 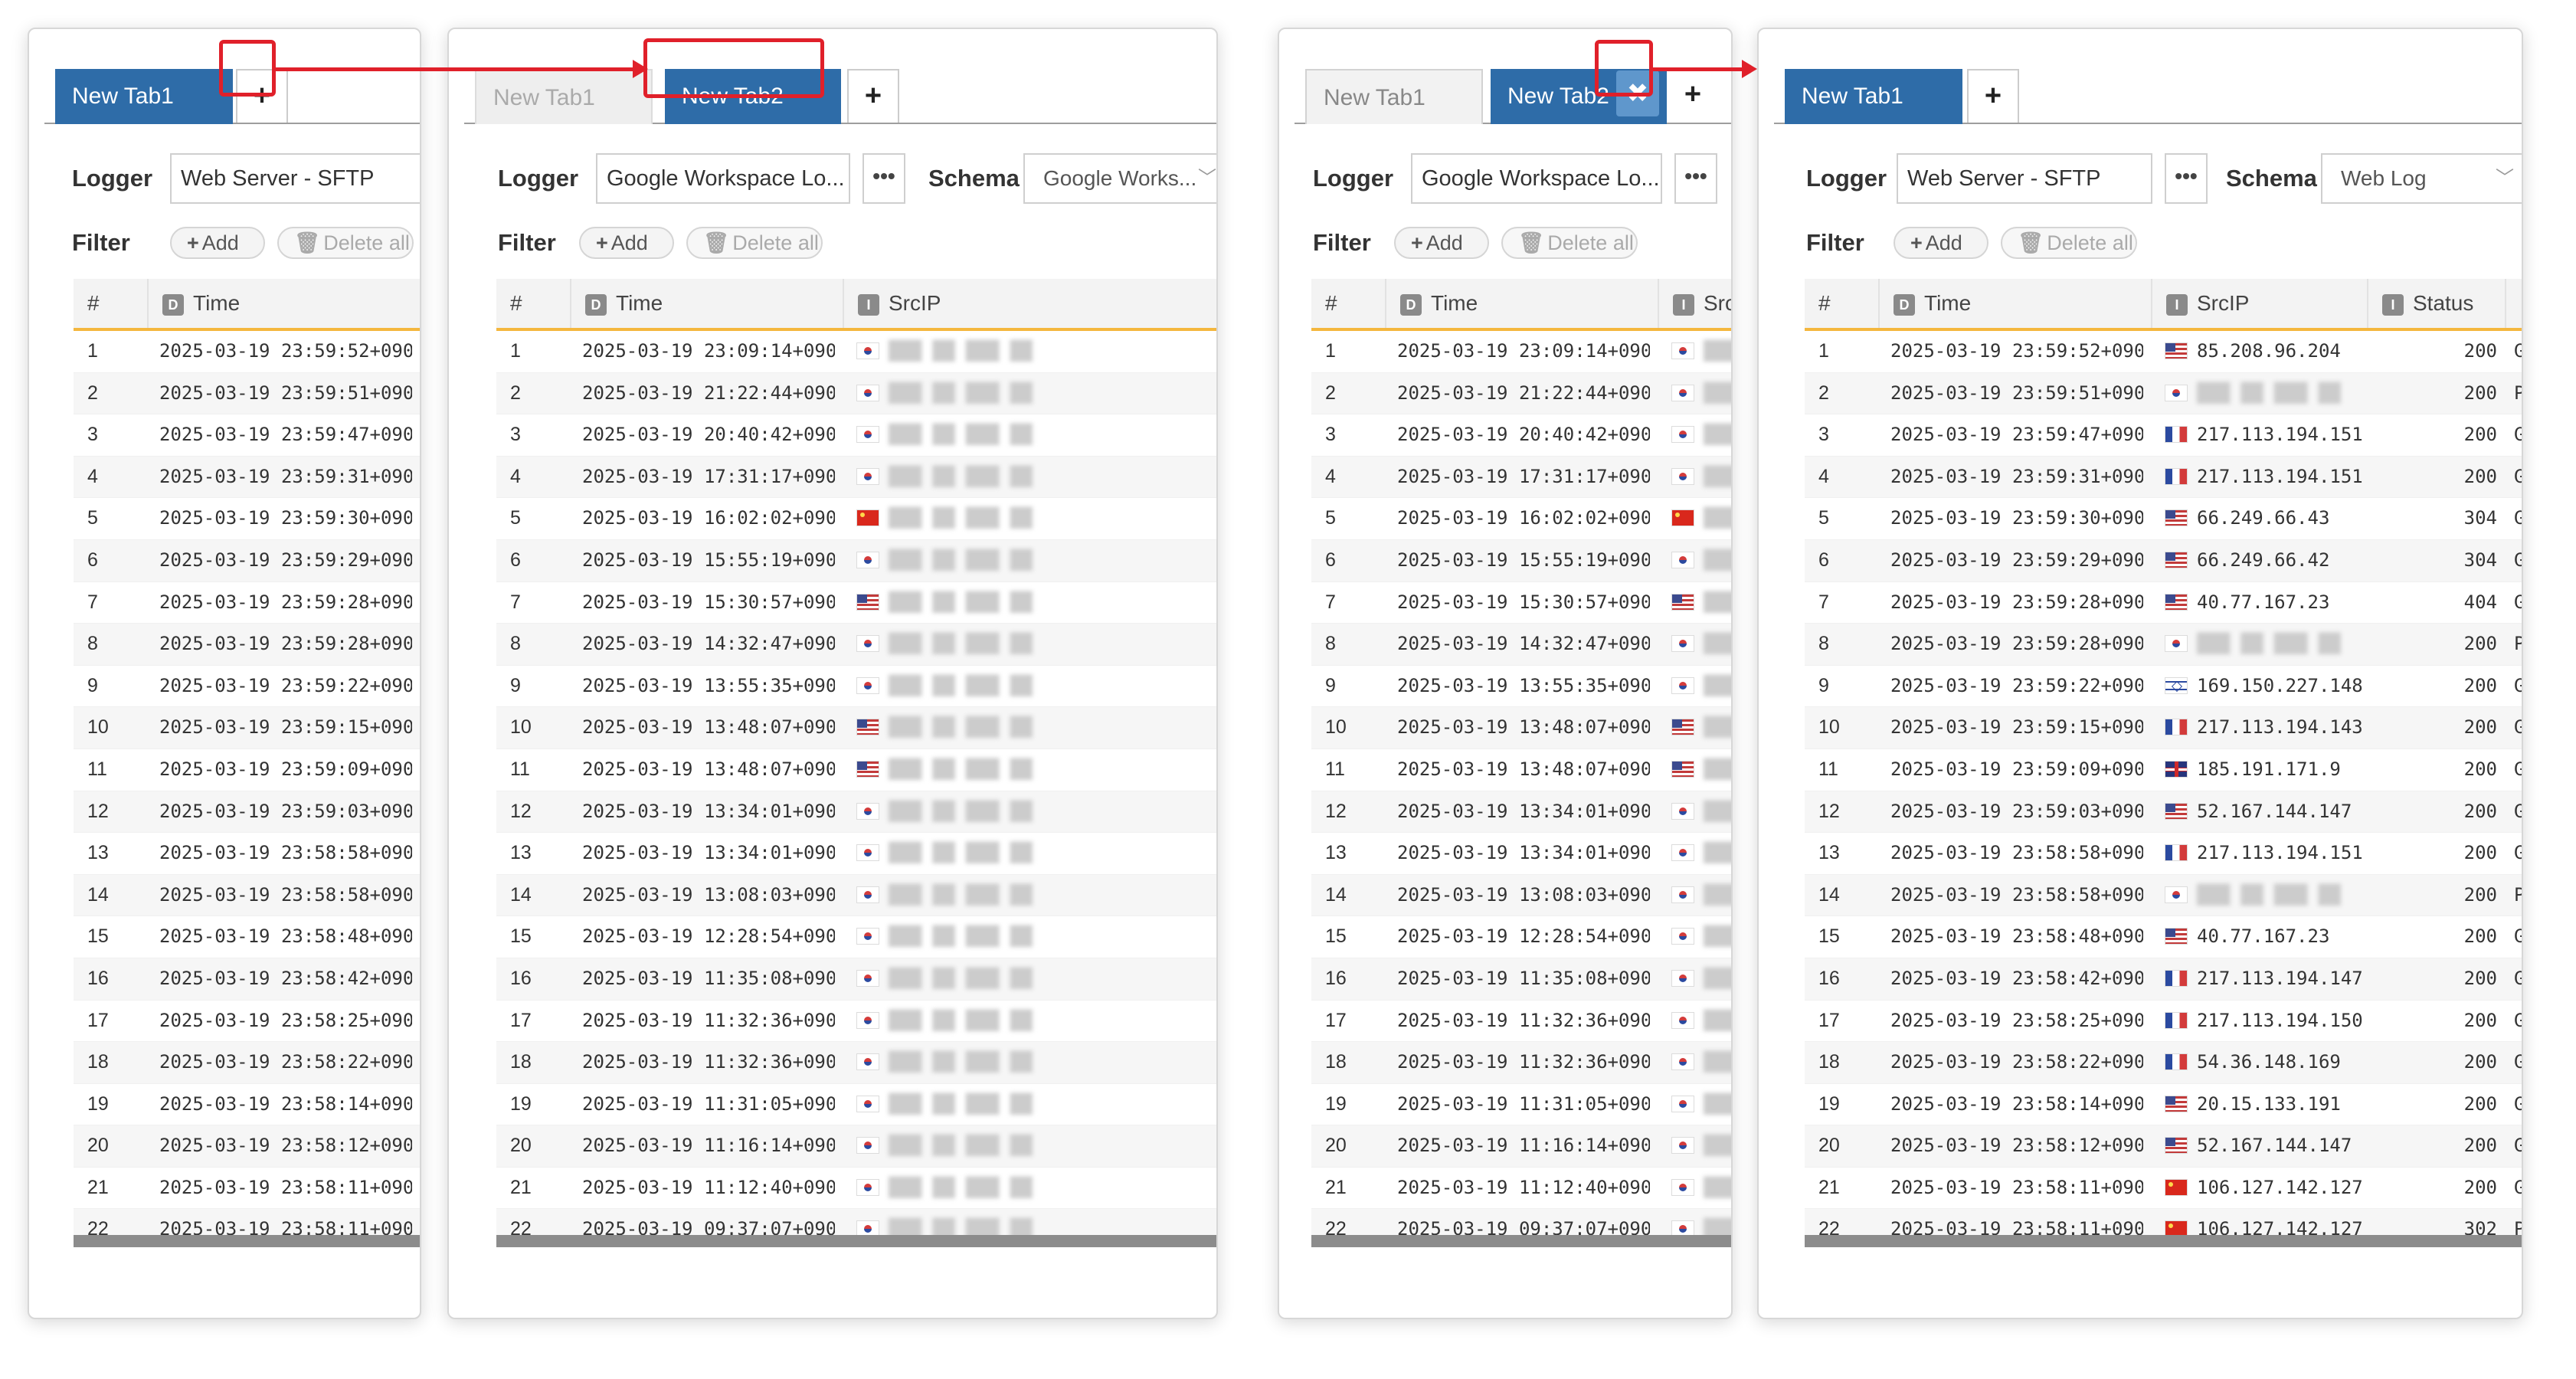 I want to click on table-row: 18 2025-03-19 23:58:22+0900, so click(x=247, y=1063).